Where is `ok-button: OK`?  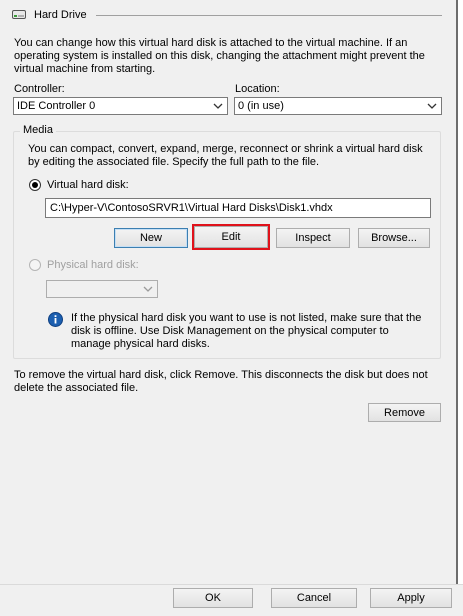
ok-button: OK is located at coordinates (213, 598).